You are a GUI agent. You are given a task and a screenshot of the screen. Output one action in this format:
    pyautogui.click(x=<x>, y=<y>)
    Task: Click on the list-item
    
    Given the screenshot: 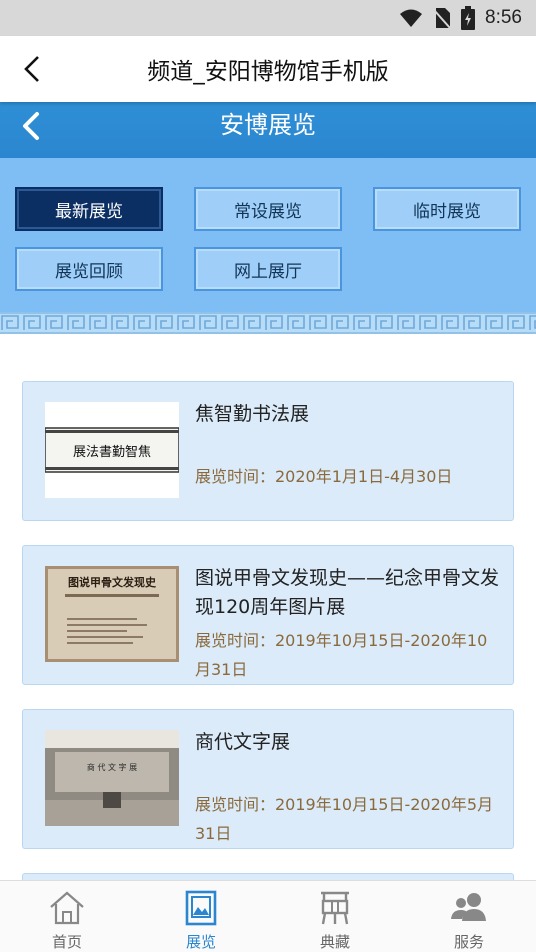 What is the action you would take?
    pyautogui.click(x=268, y=876)
    